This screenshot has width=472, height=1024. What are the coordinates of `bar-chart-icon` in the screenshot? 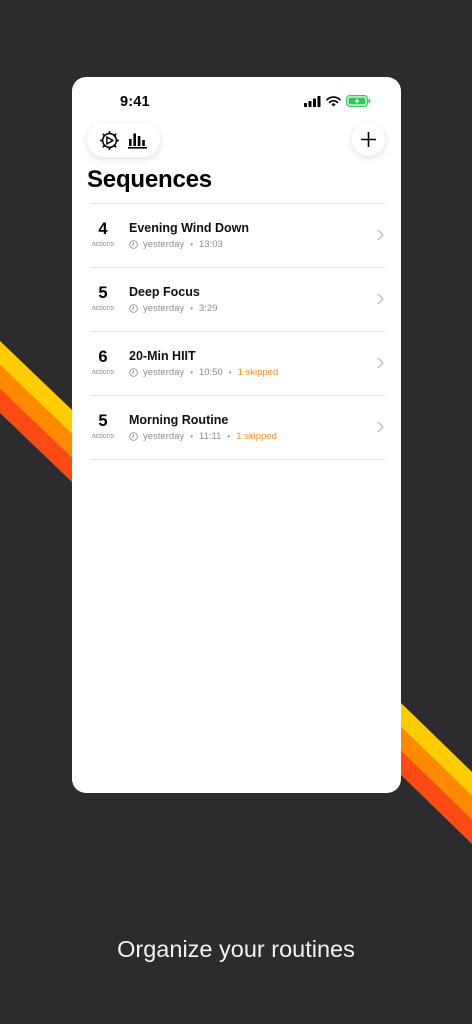 It's located at (138, 141).